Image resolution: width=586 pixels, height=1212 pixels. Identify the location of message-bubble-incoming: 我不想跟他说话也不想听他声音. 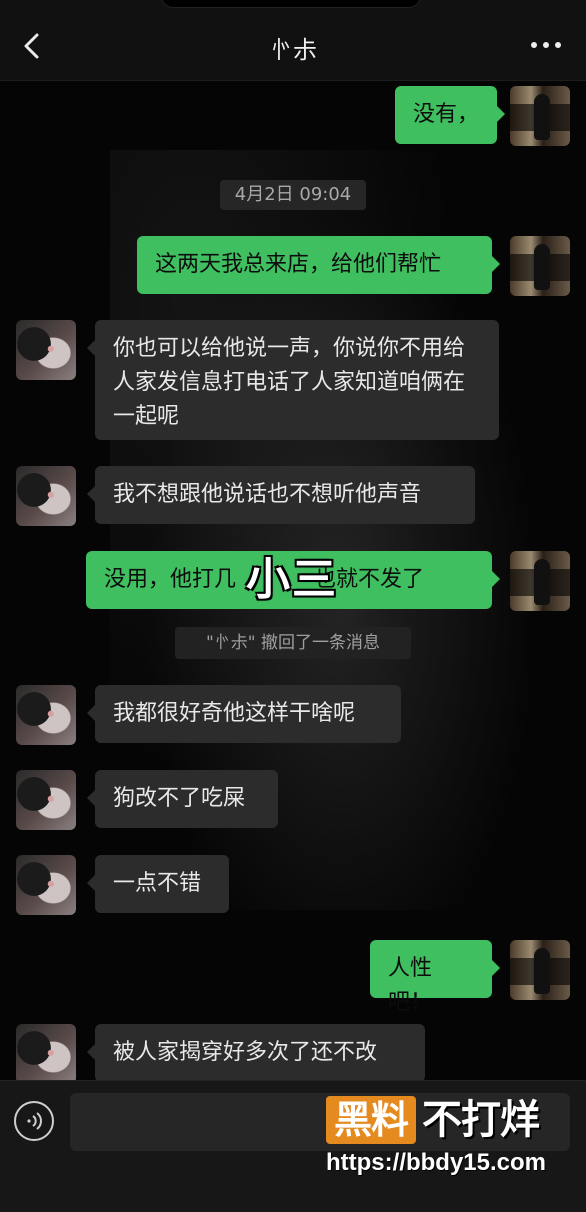
(281, 495).